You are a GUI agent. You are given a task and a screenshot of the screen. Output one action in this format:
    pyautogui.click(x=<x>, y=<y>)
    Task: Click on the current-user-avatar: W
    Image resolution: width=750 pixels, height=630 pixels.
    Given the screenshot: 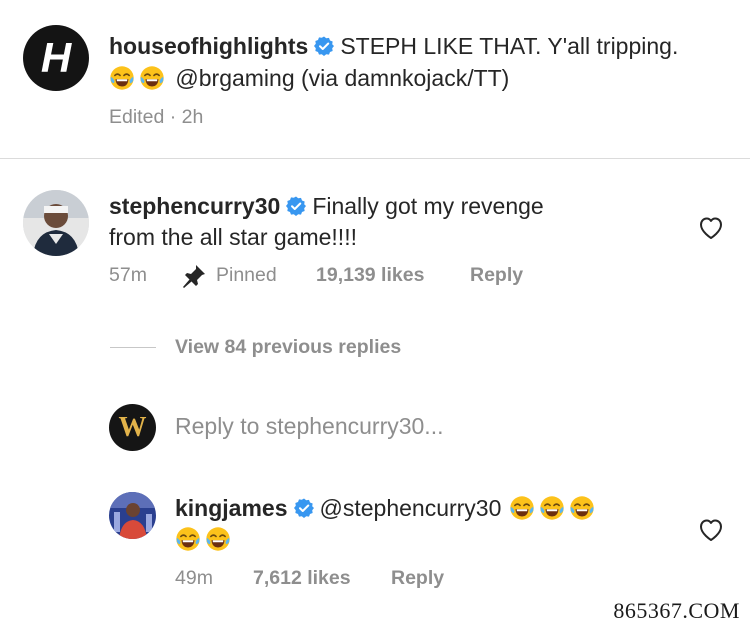 What is the action you would take?
    pyautogui.click(x=132, y=427)
    